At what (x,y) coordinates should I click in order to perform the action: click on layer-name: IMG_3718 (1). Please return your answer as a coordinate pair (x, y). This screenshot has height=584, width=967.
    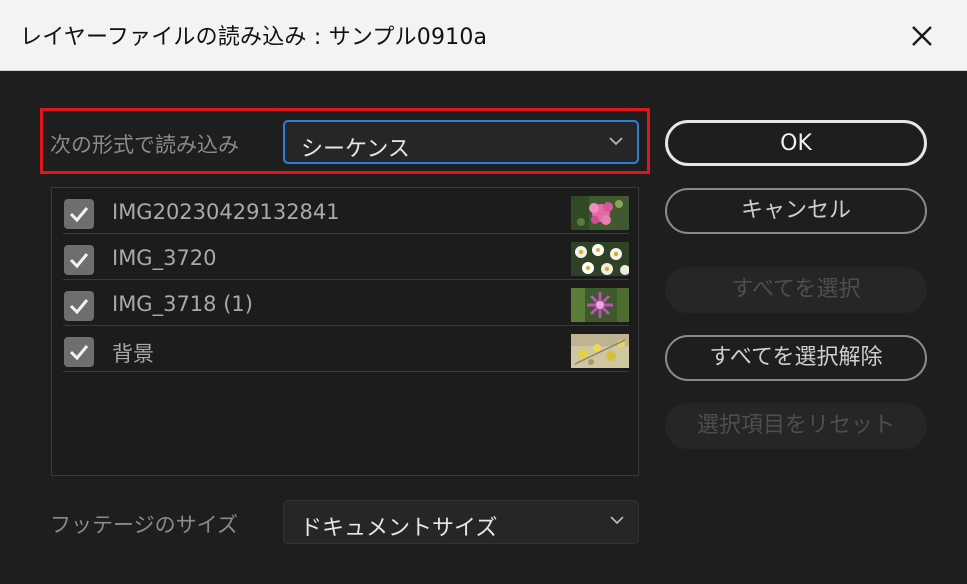
    Looking at the image, I should click on (182, 304).